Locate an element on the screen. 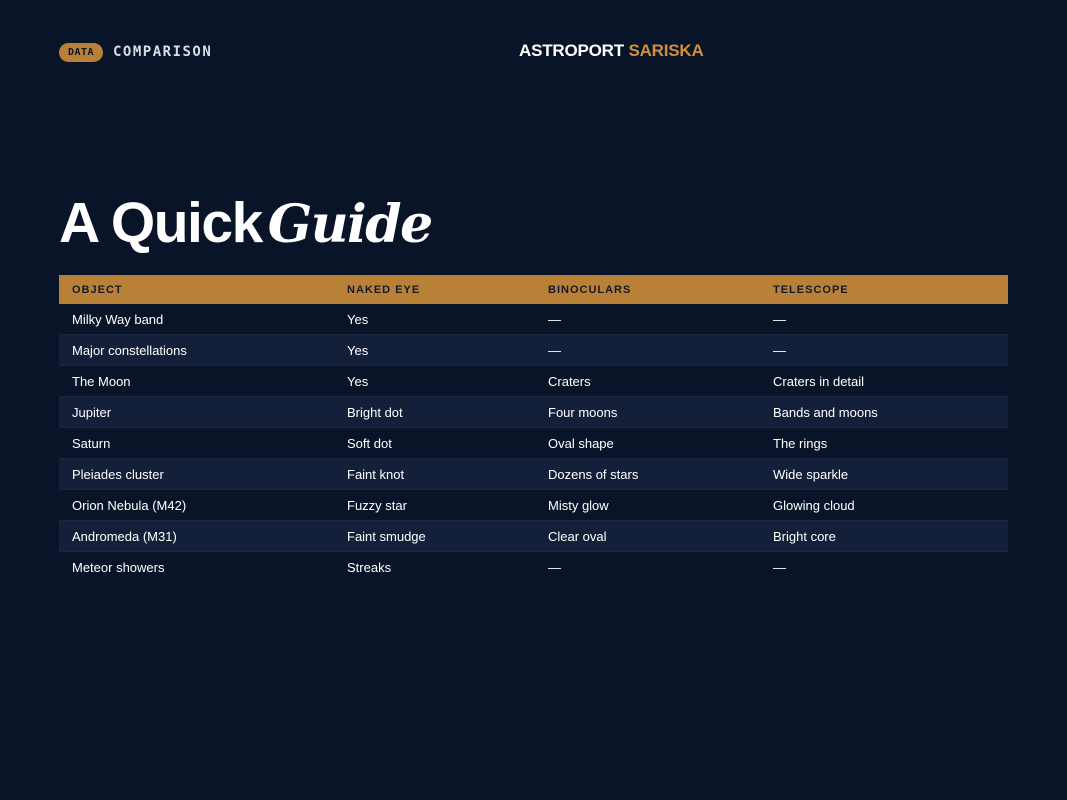 Image resolution: width=1067 pixels, height=800 pixels. column-header-telescope: TELESCOPE is located at coordinates (884, 289).